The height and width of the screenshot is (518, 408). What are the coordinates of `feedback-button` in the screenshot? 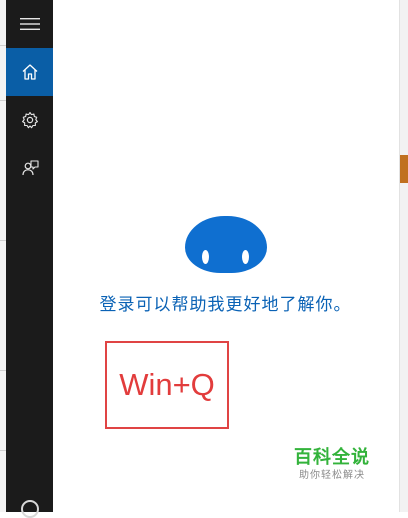 It's located at (29, 168).